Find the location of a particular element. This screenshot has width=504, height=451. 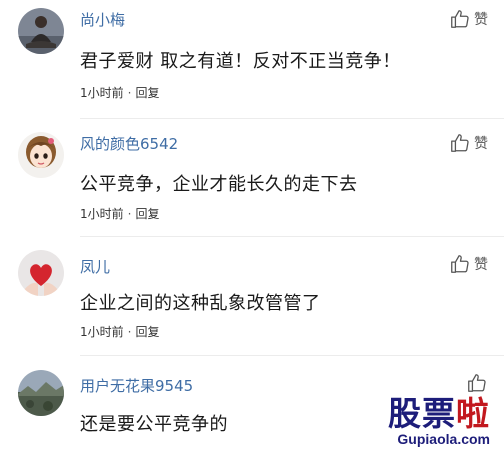

user-avatar-red-heart-icon is located at coordinates (41, 273).